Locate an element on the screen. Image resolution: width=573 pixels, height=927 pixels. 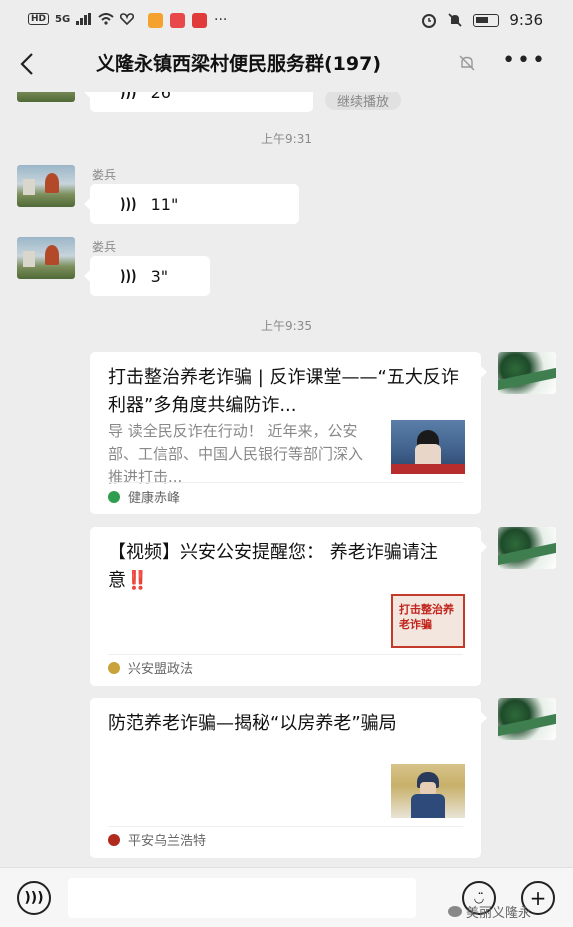
watermark-text: 美丽义隆永 is located at coordinates (499, 913).